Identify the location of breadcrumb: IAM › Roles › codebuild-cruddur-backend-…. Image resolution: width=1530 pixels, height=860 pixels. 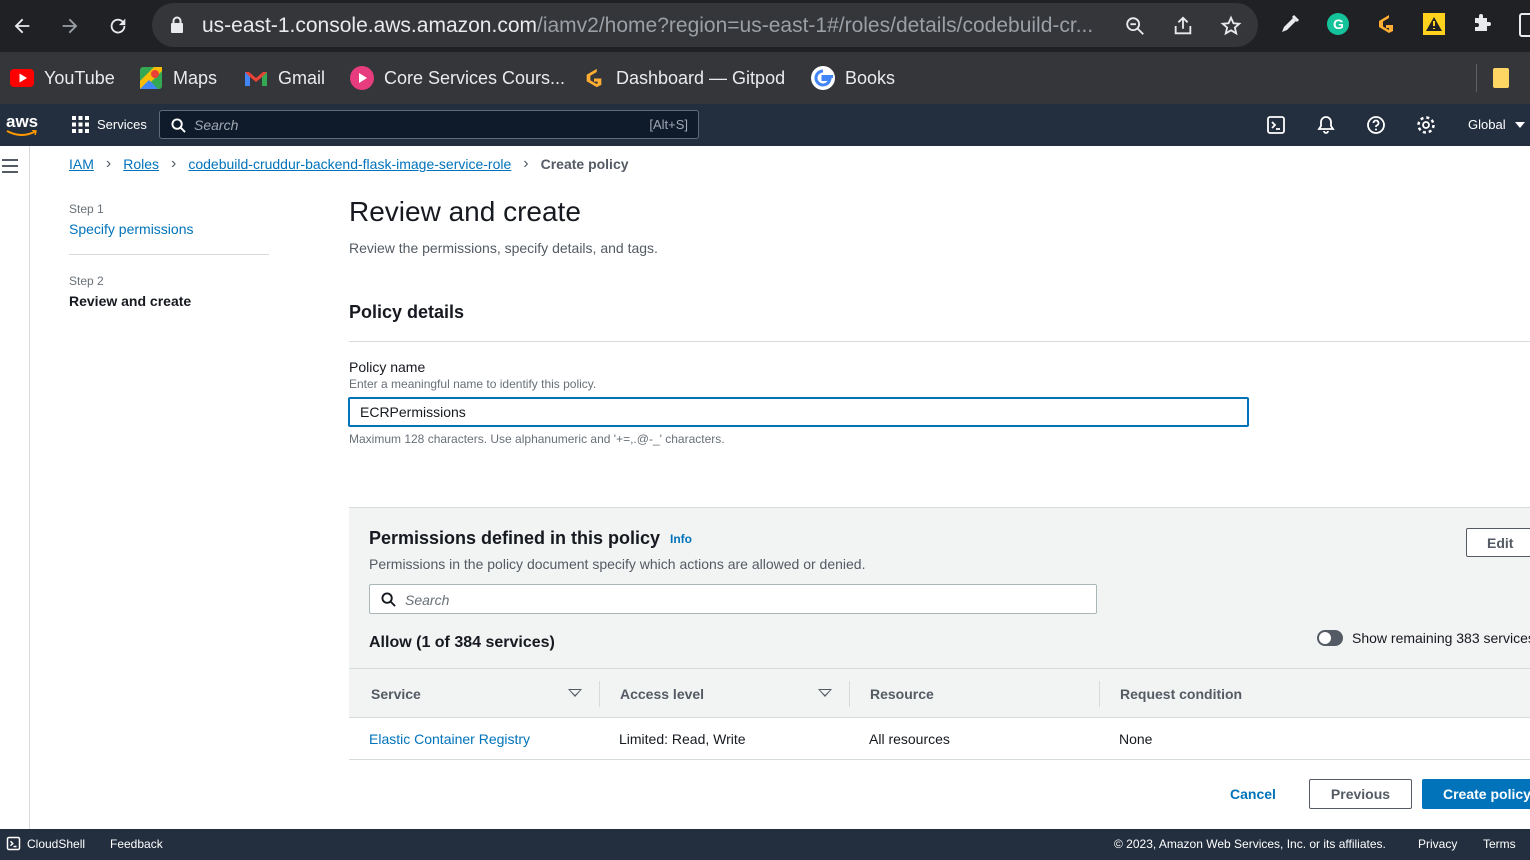
(349, 164).